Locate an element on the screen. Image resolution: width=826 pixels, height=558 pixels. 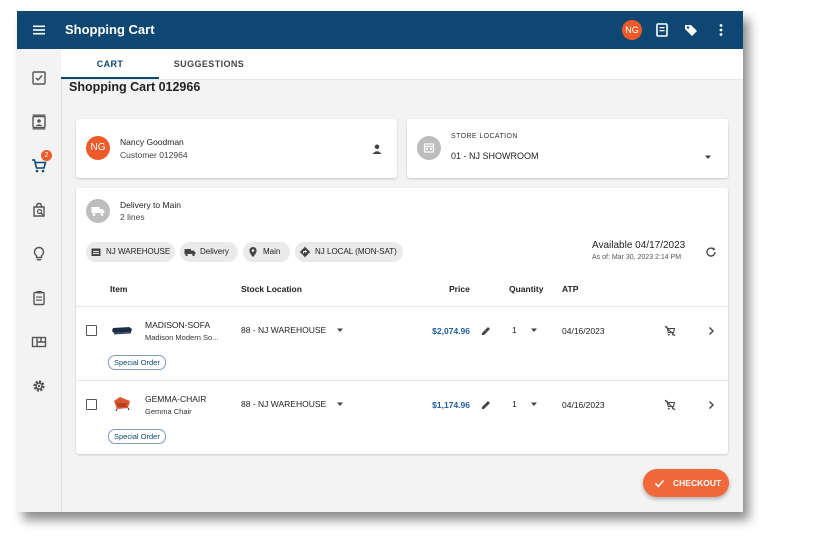
settings-icon is located at coordinates (39, 386).